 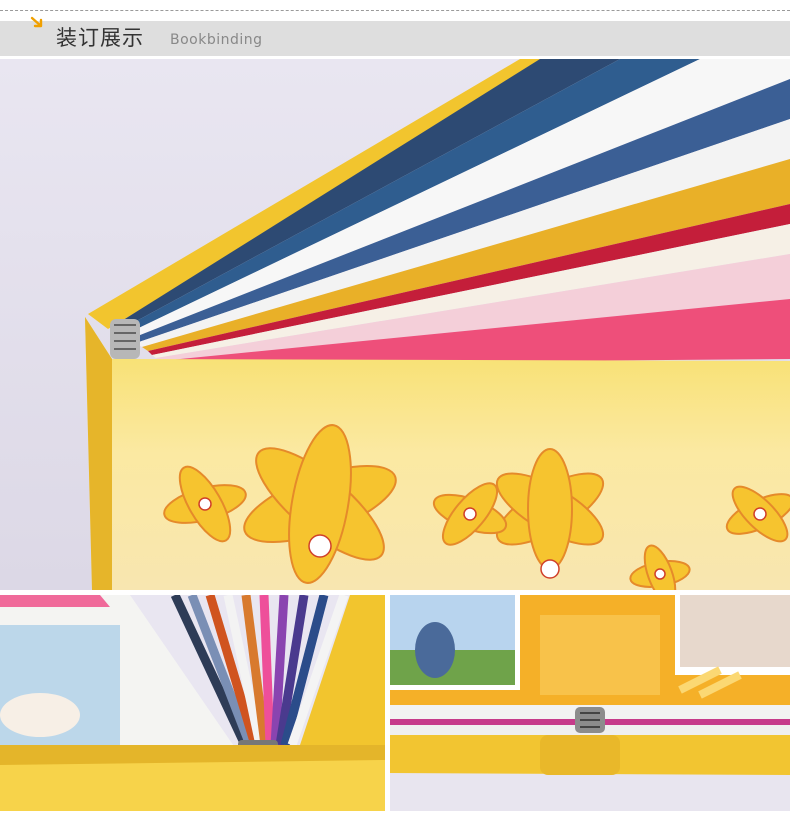 What do you see at coordinates (216, 40) in the screenshot?
I see `section-subtitle: Bookbinding` at bounding box center [216, 40].